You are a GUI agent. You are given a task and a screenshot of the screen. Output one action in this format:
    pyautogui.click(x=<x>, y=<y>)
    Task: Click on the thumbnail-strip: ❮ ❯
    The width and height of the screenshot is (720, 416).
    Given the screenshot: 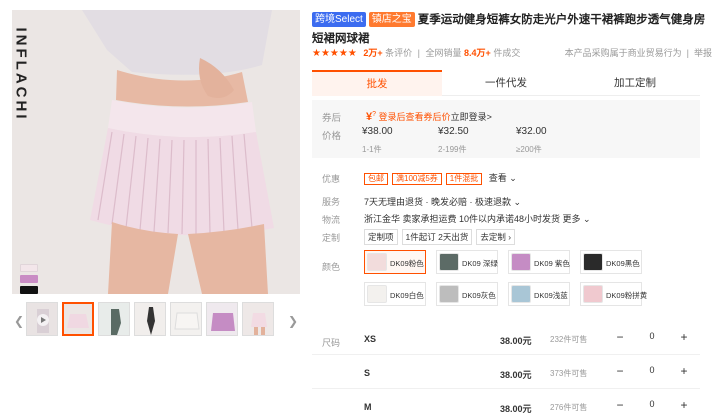 What is the action you would take?
    pyautogui.click(x=156, y=322)
    